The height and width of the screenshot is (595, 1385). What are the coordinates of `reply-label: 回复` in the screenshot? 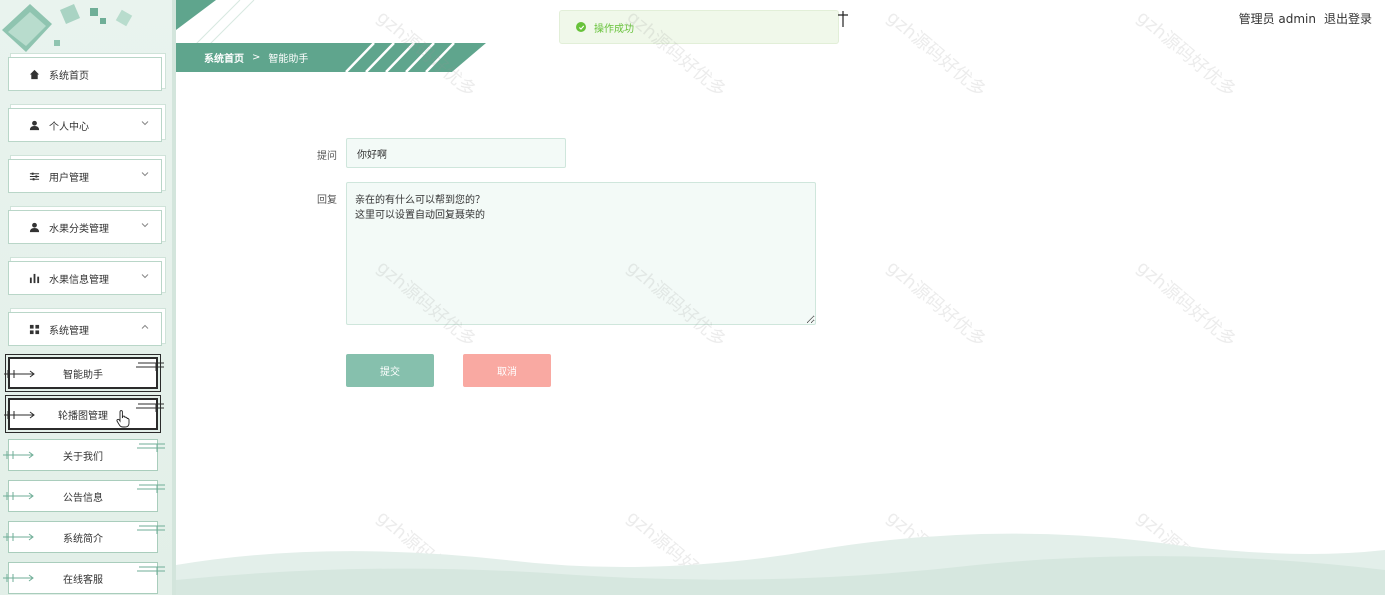 It's located at (327, 200).